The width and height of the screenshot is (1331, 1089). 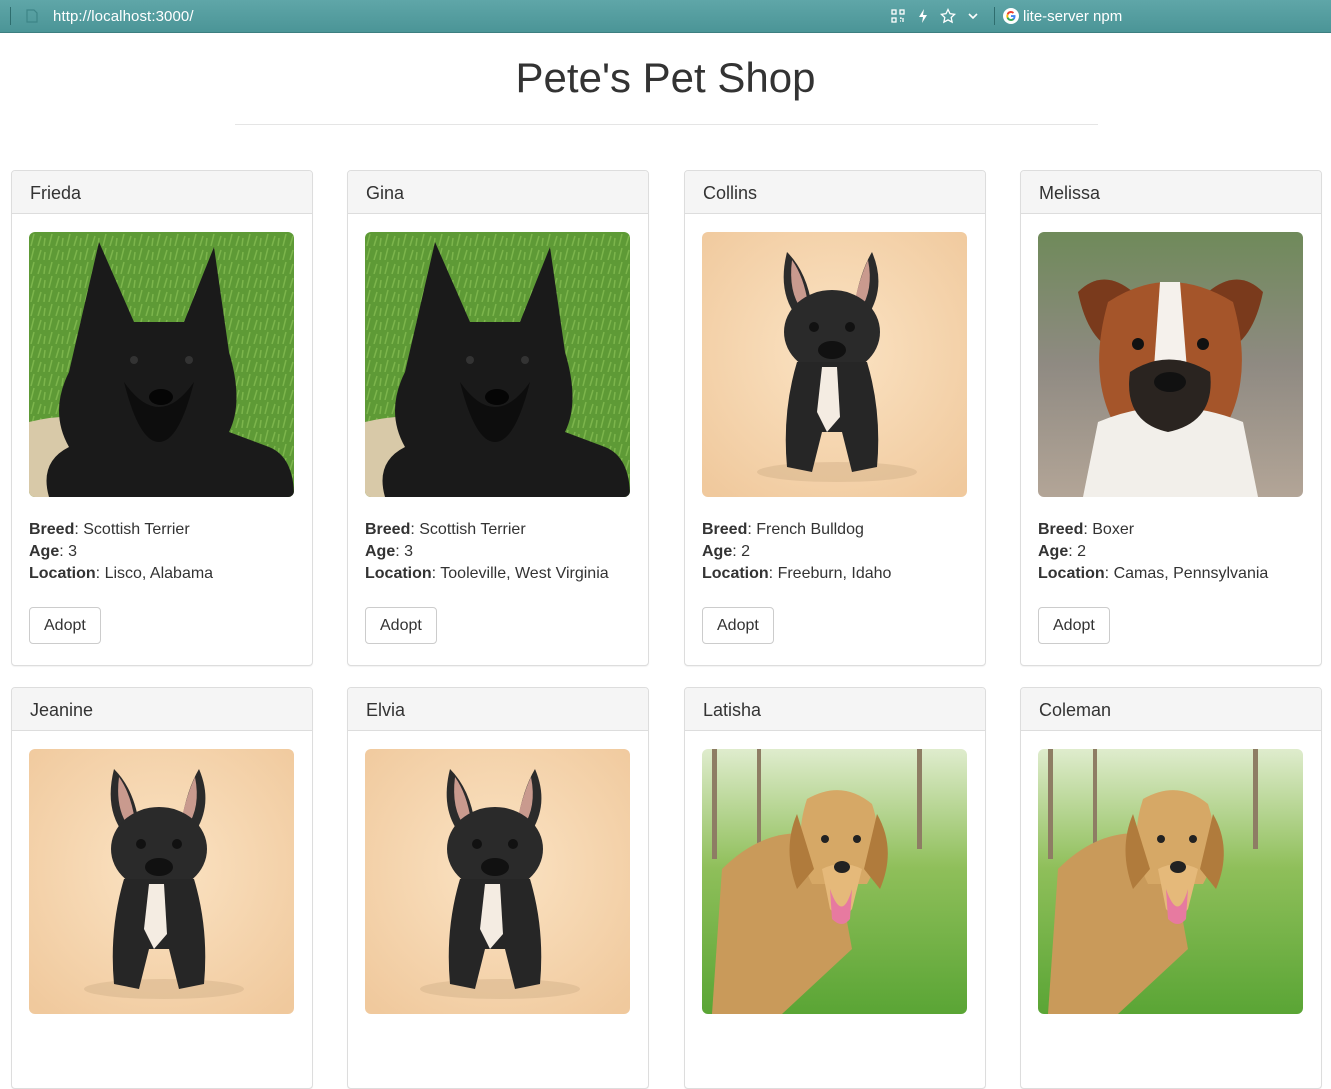 What do you see at coordinates (498, 709) in the screenshot?
I see `pet-name: Elvia` at bounding box center [498, 709].